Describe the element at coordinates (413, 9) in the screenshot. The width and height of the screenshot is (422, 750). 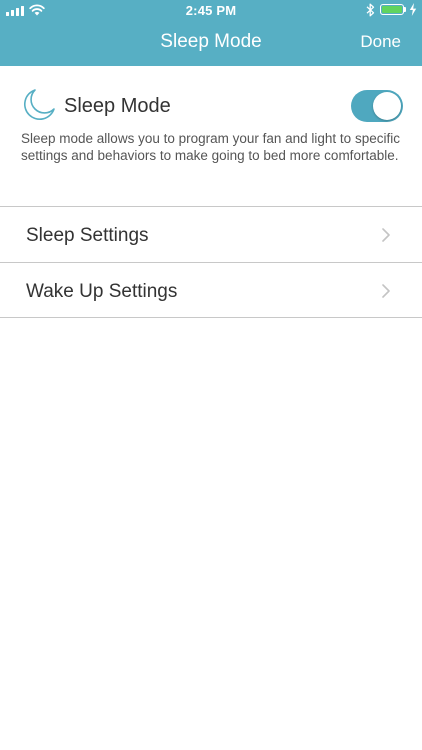
I see `charging-bolt-icon` at that location.